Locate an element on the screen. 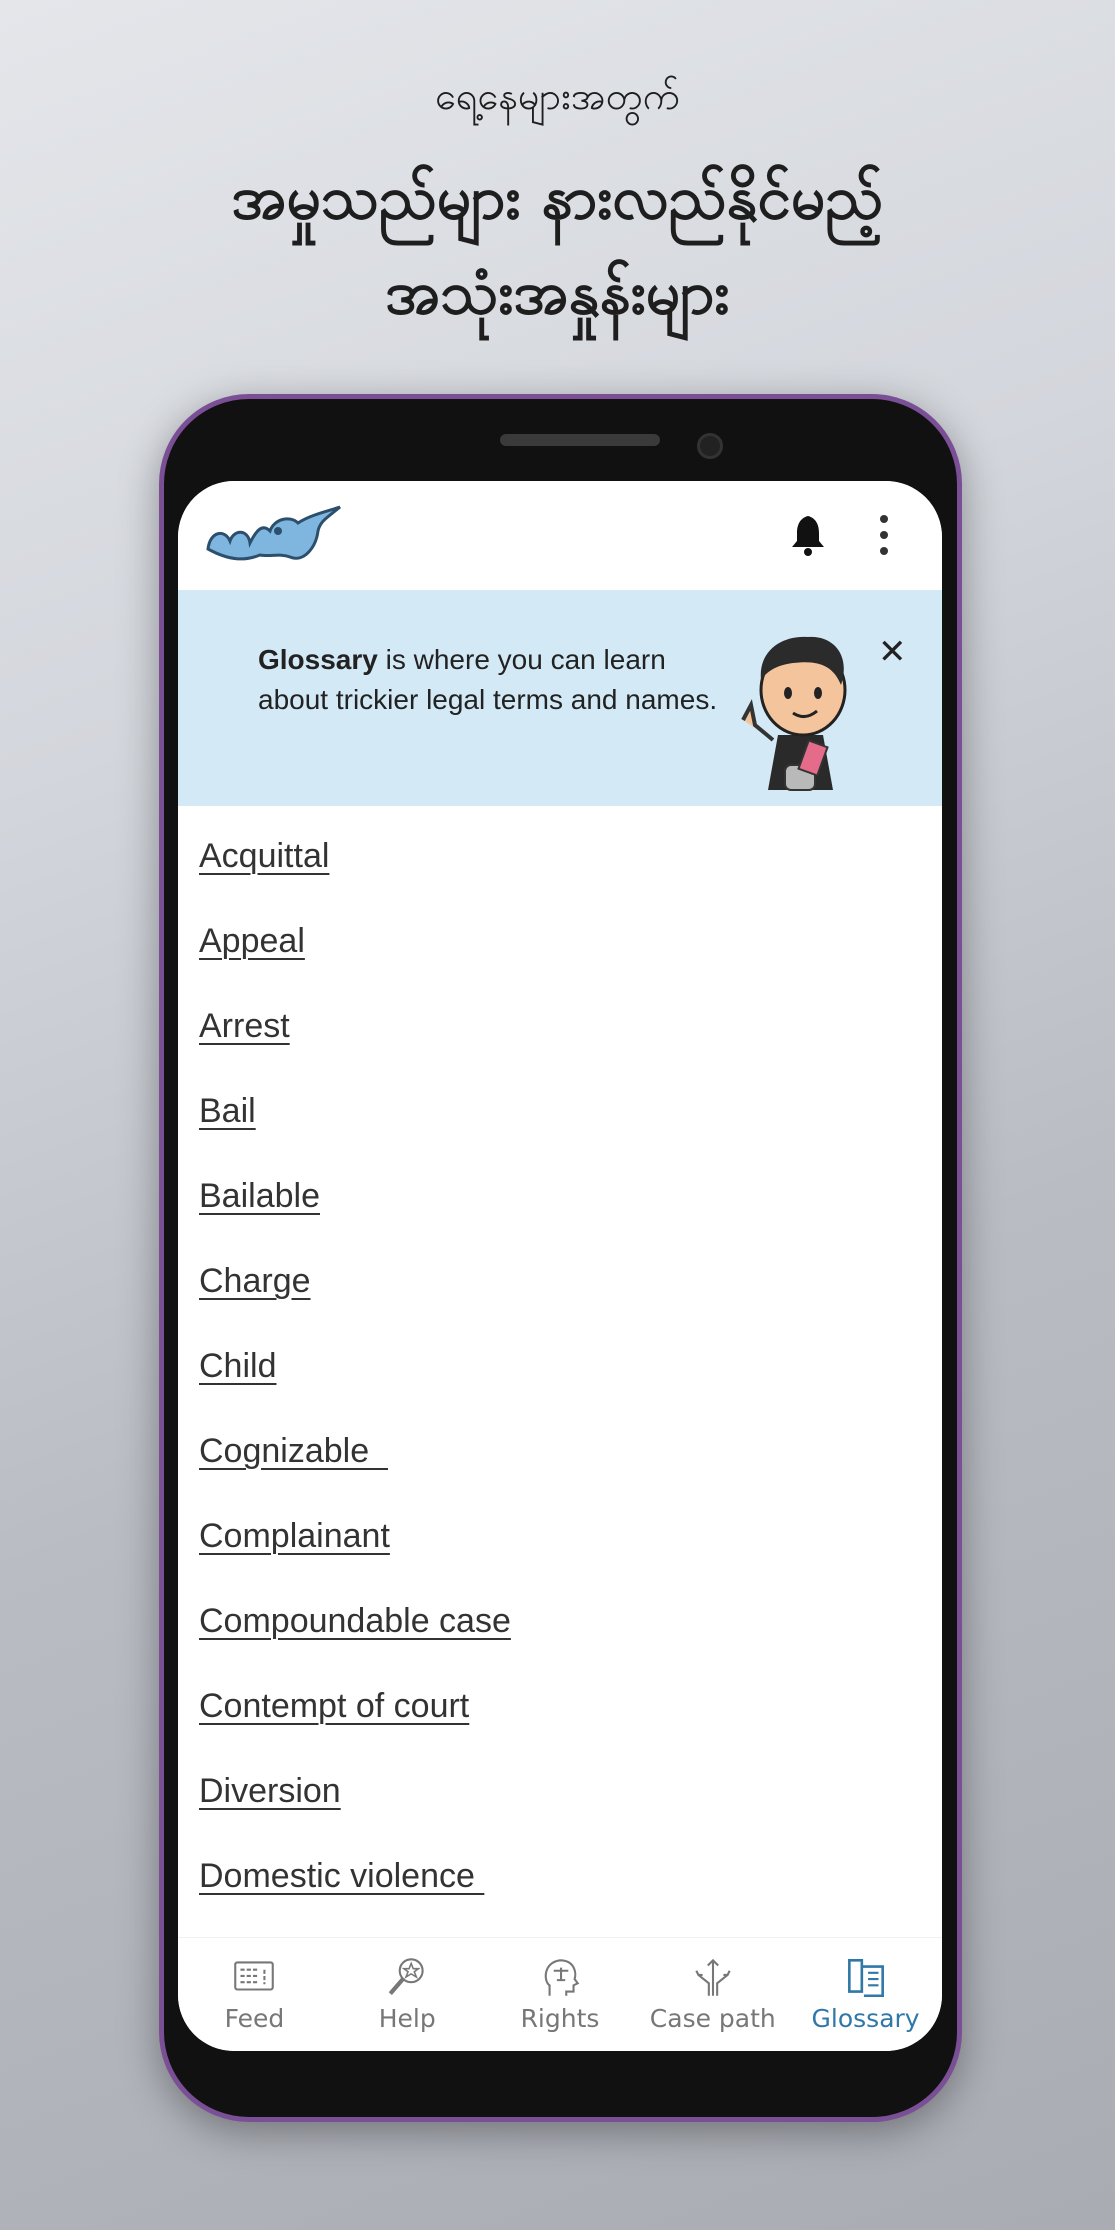 The width and height of the screenshot is (1115, 2230). glossary-term-link: Compoundable case is located at coordinates (559, 1638).